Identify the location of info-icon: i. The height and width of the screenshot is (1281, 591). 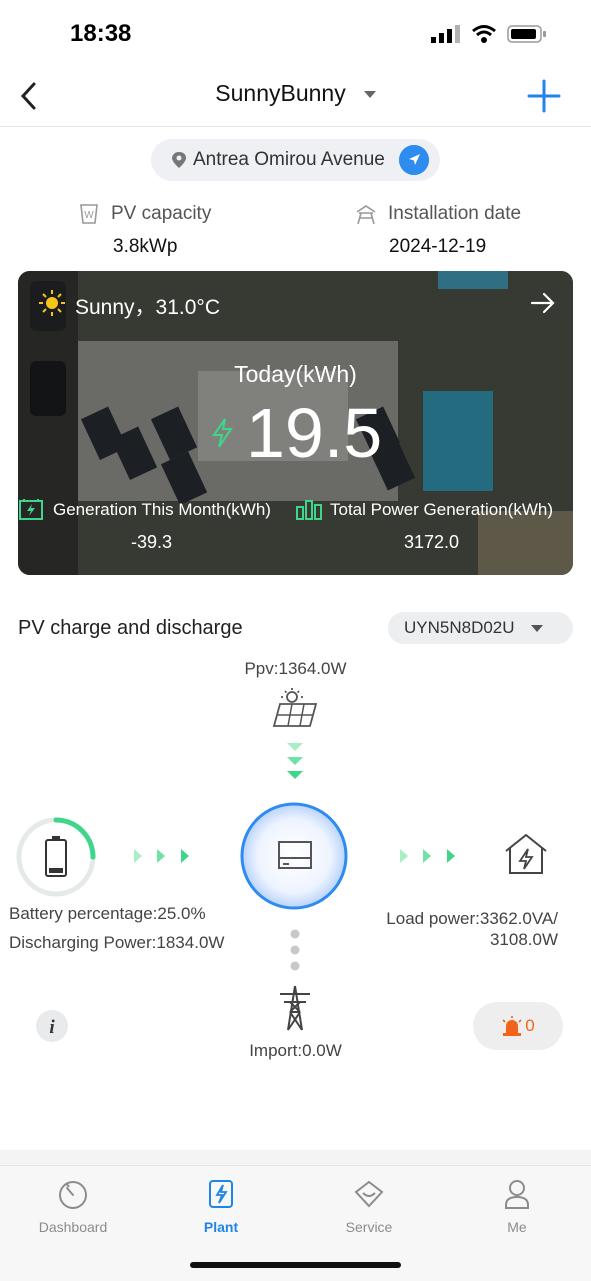
(52, 1026).